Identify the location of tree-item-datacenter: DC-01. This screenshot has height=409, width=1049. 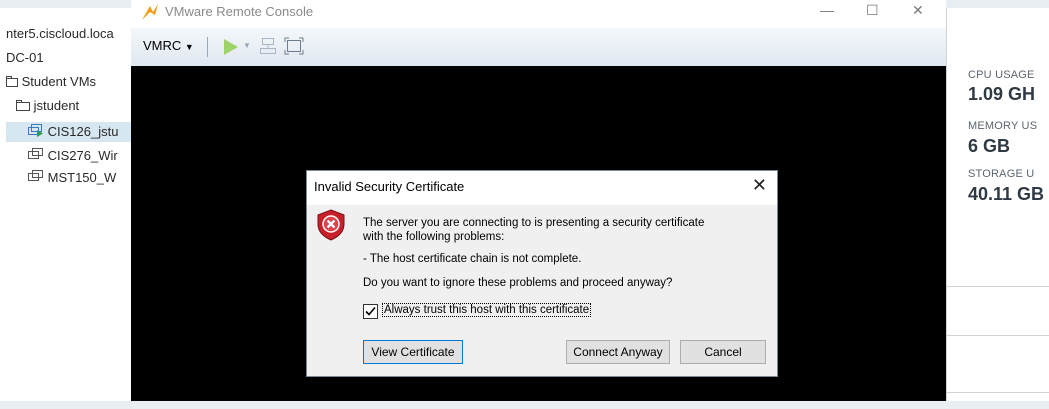
(25, 58).